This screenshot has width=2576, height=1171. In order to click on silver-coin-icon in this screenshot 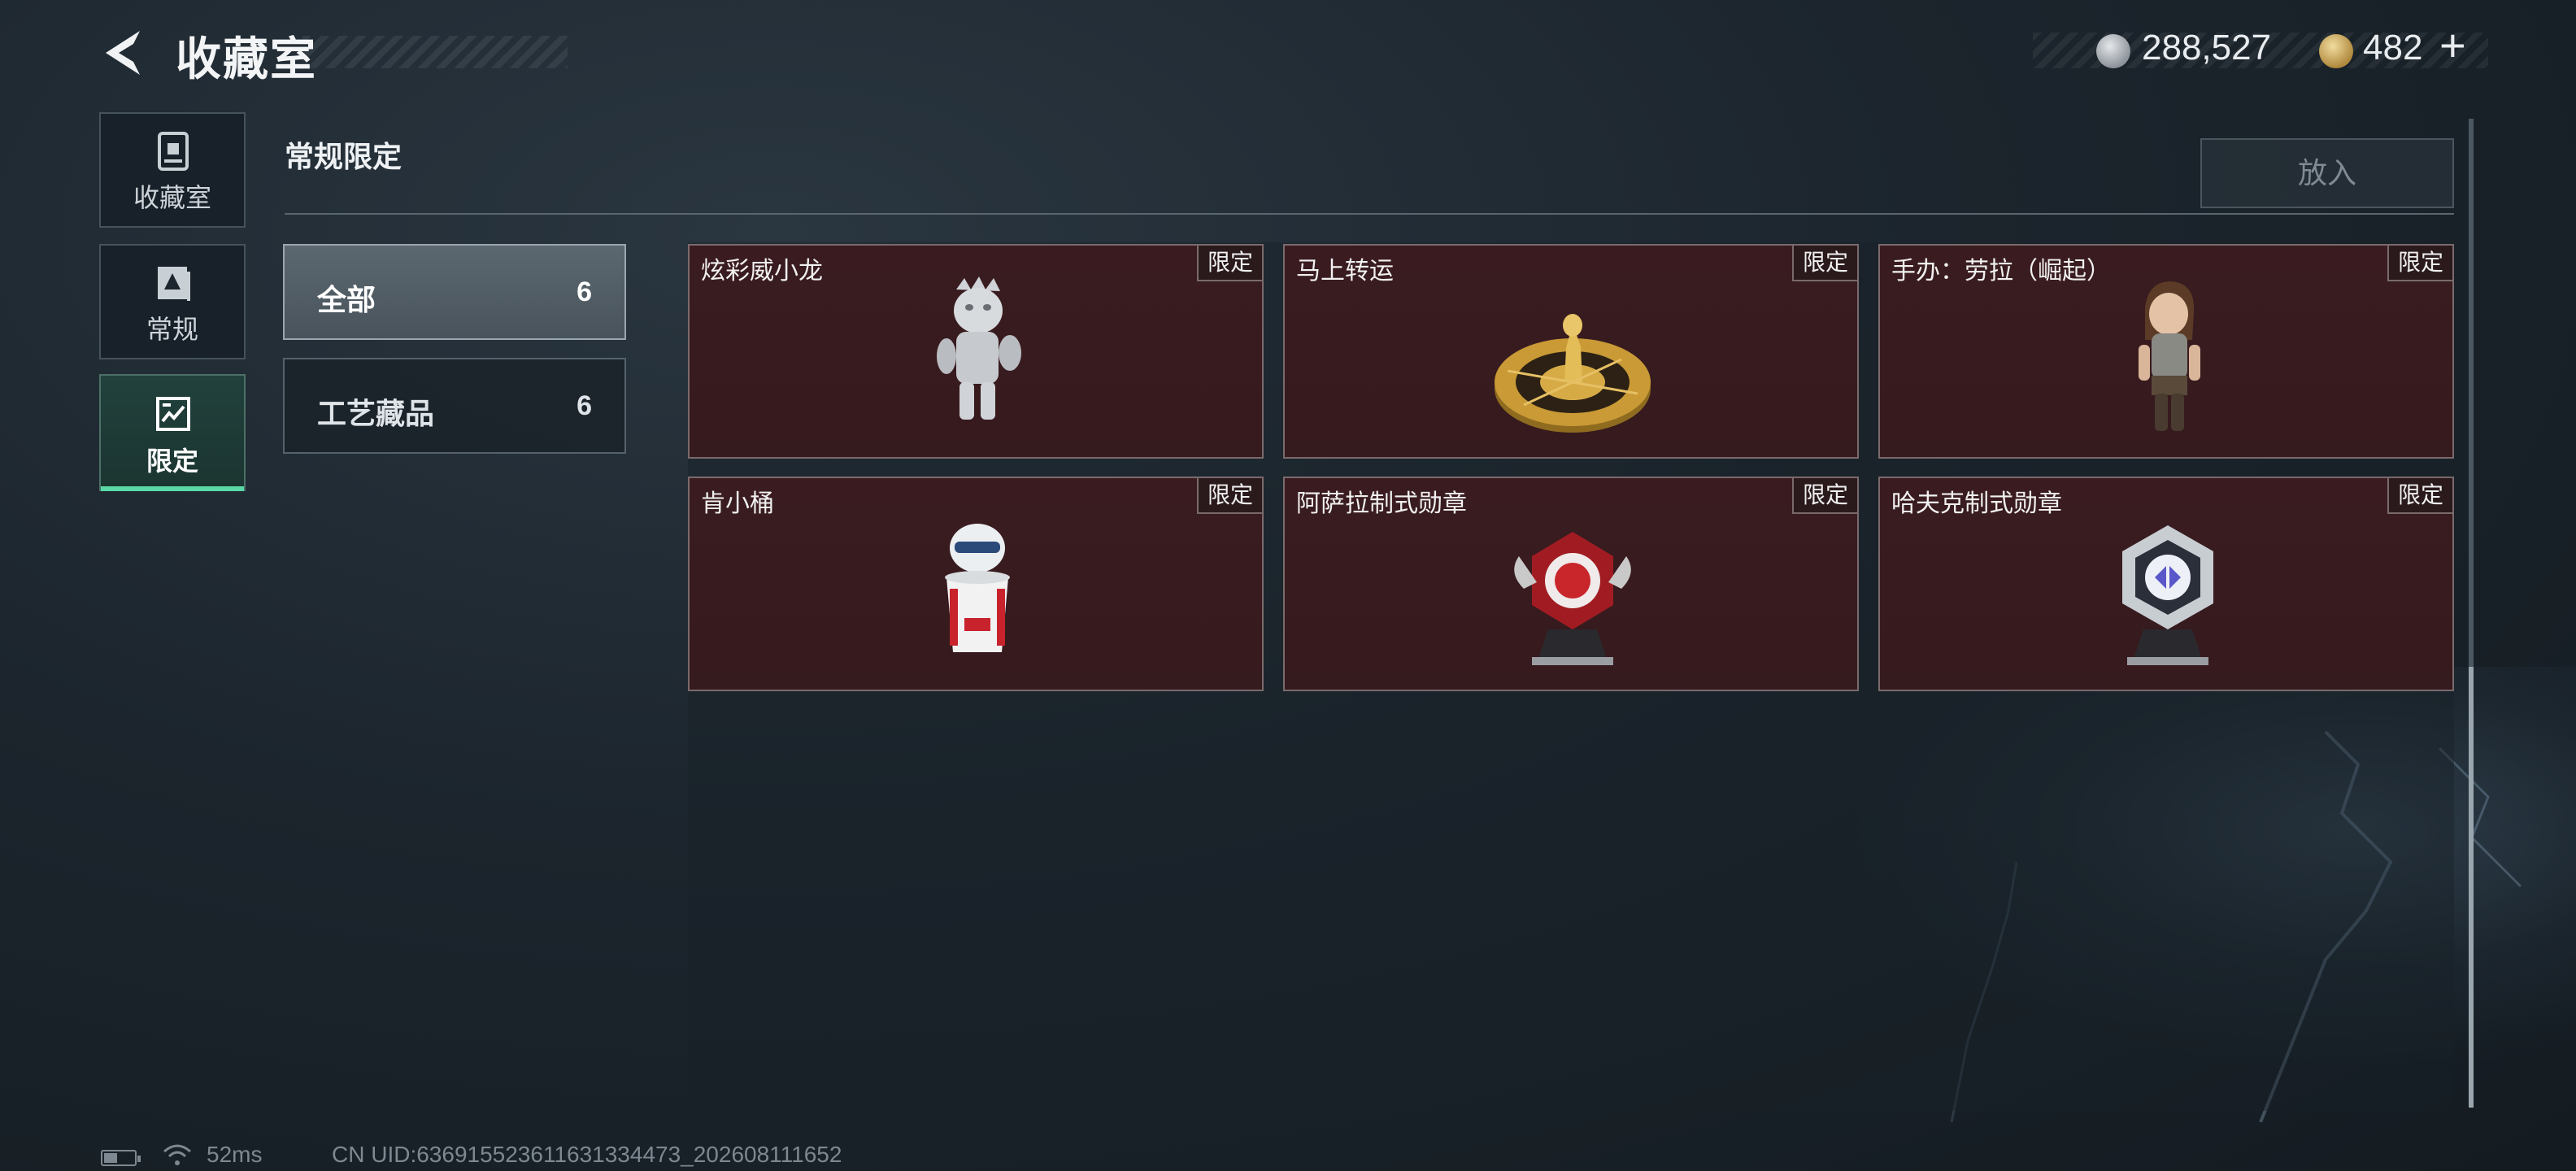, I will do `click(2113, 51)`.